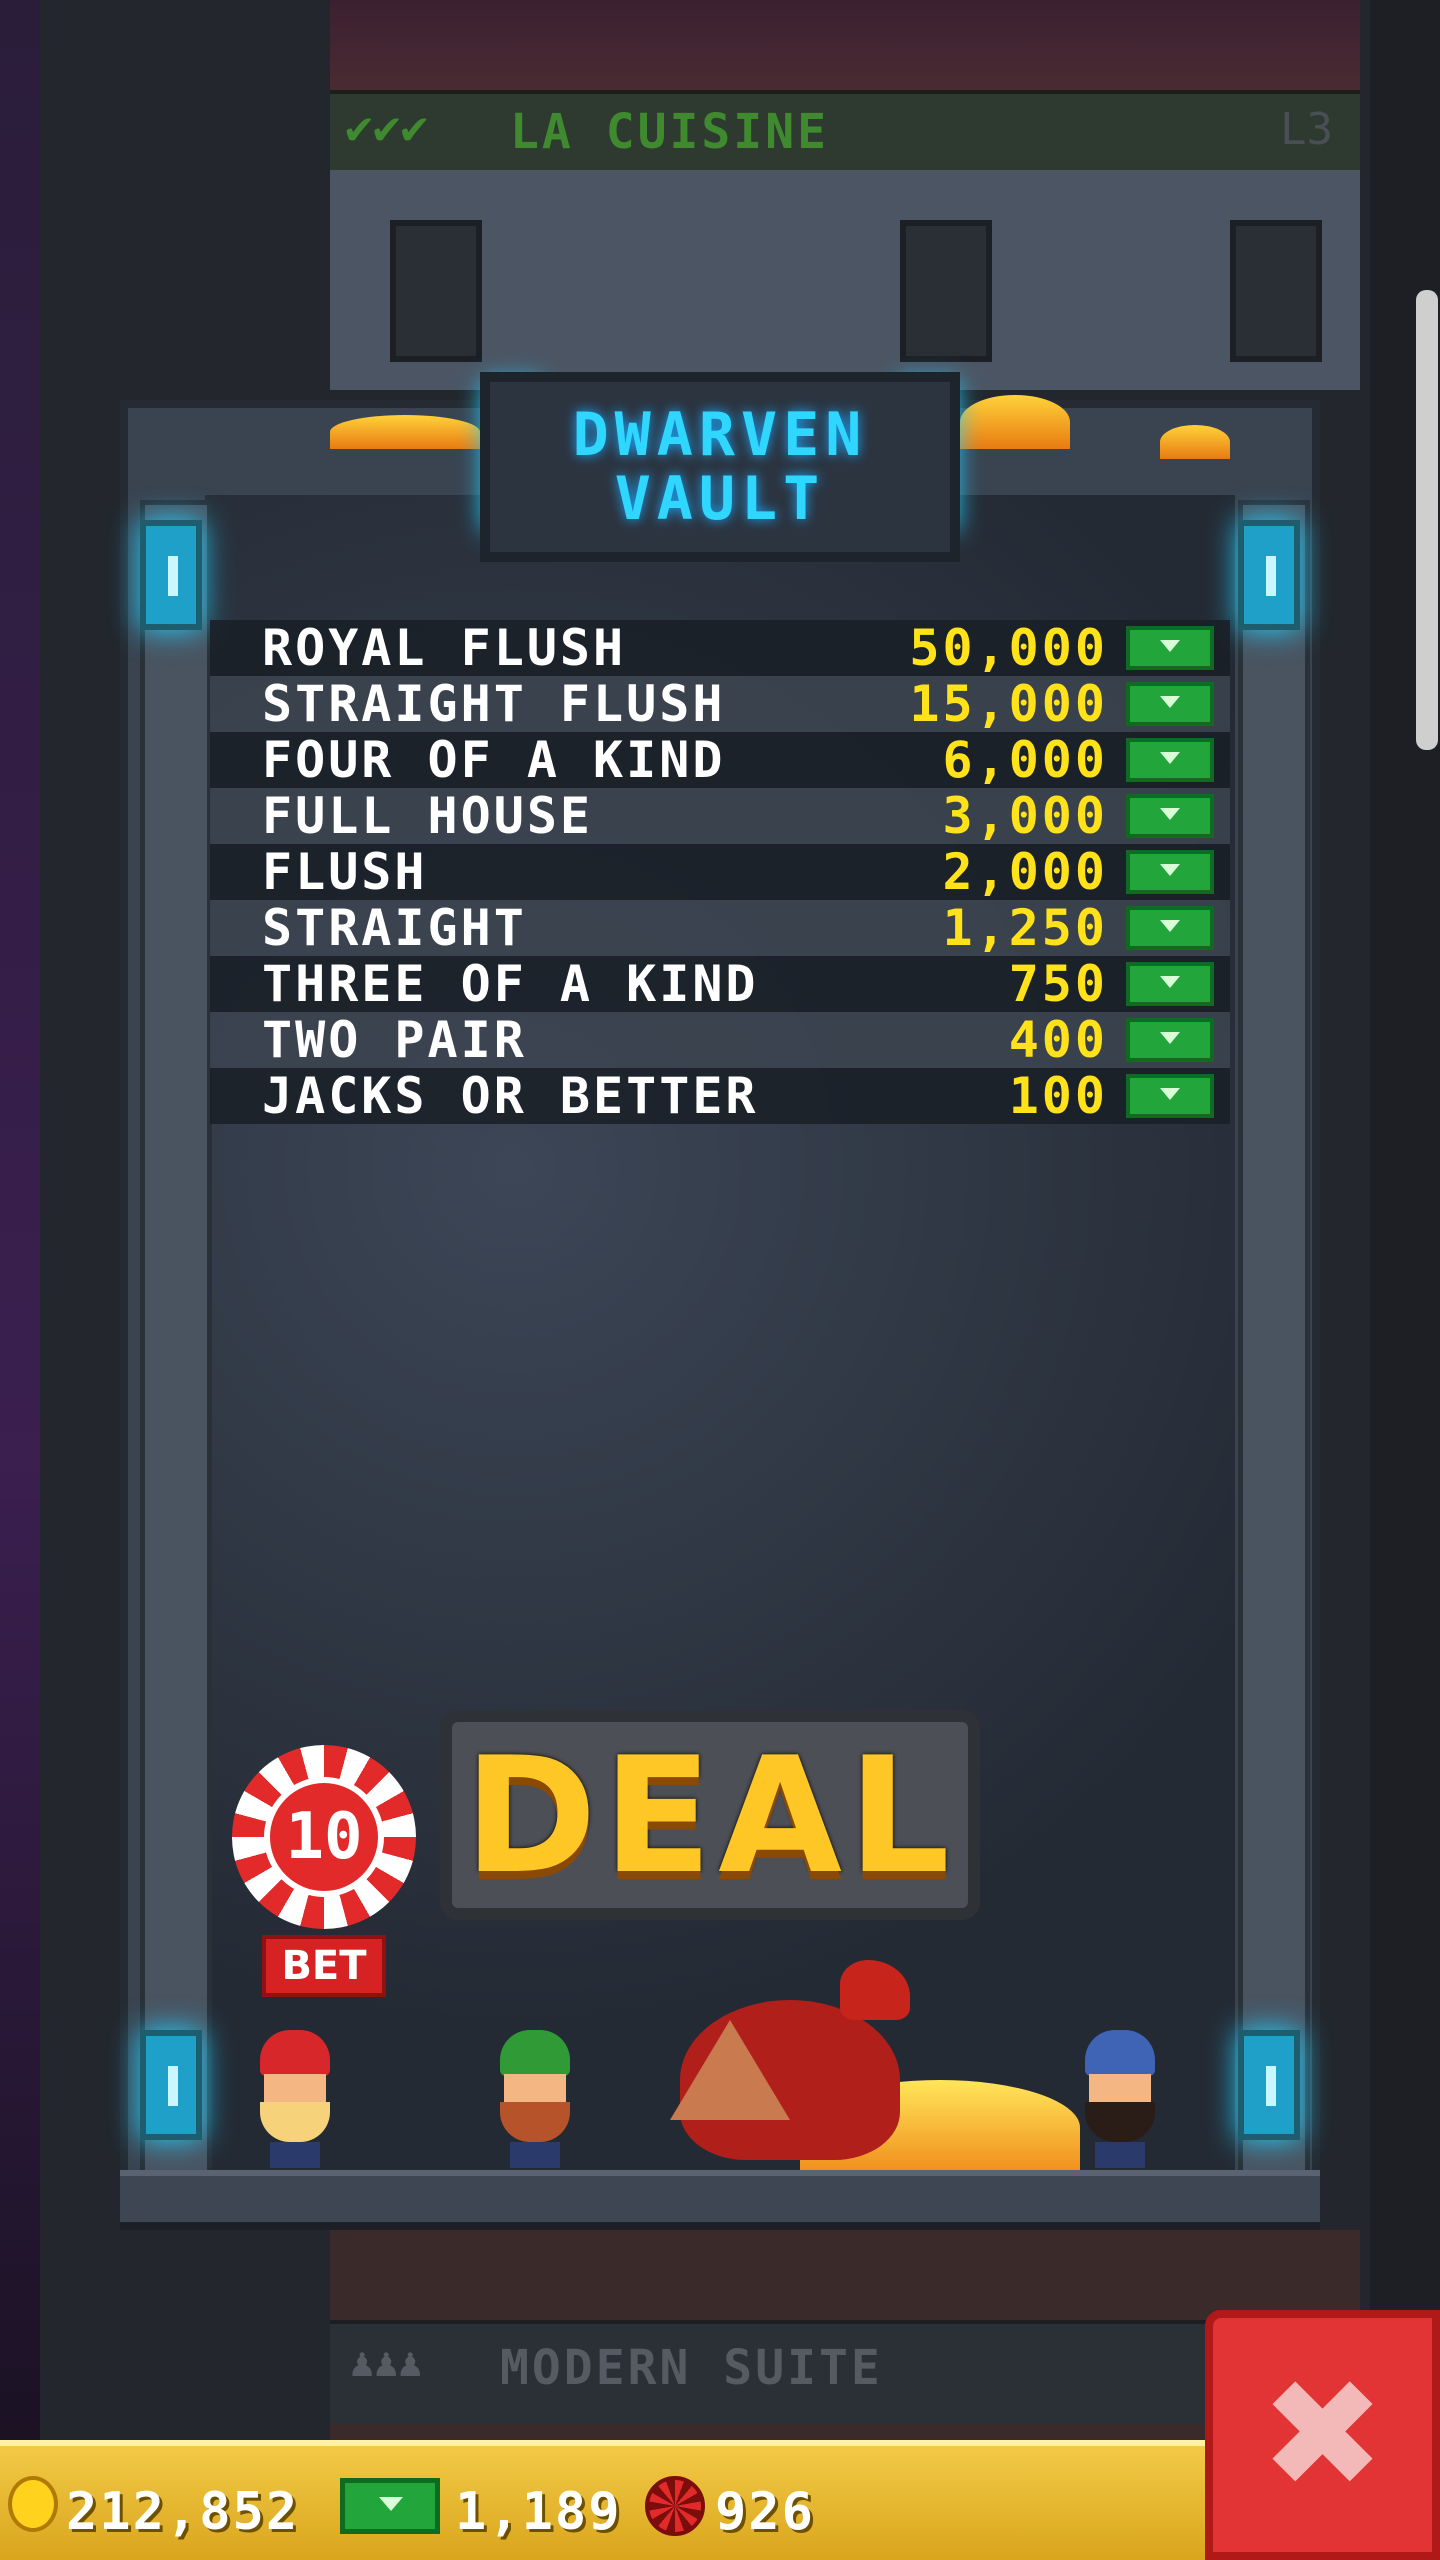 The height and width of the screenshot is (2560, 1440). What do you see at coordinates (494, 760) in the screenshot?
I see `hand-name: FOUR OF A KIND` at bounding box center [494, 760].